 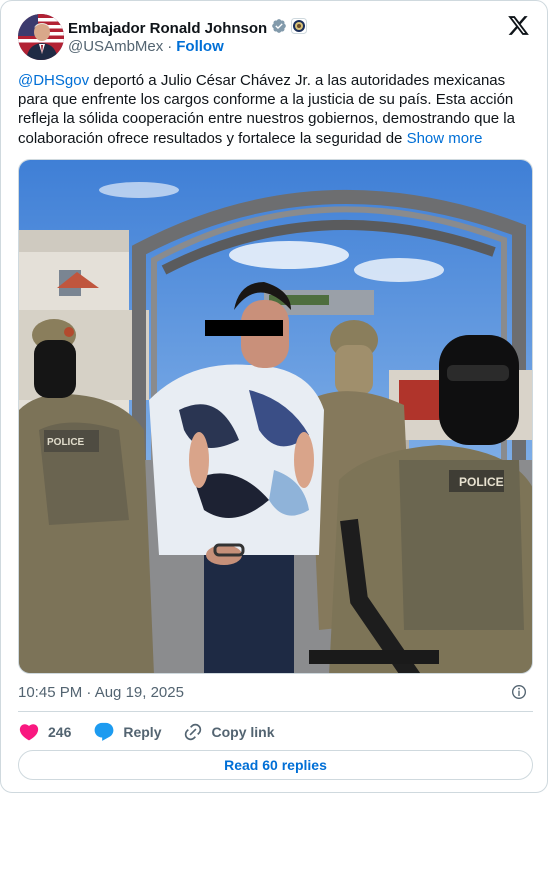 I want to click on copy-link-button: Copy link, so click(x=229, y=732).